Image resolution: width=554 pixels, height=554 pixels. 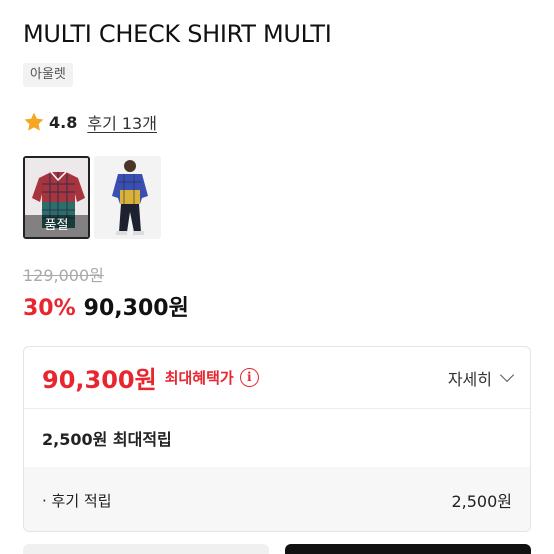 What do you see at coordinates (56, 197) in the screenshot?
I see `thumbnail-shirt: 품절` at bounding box center [56, 197].